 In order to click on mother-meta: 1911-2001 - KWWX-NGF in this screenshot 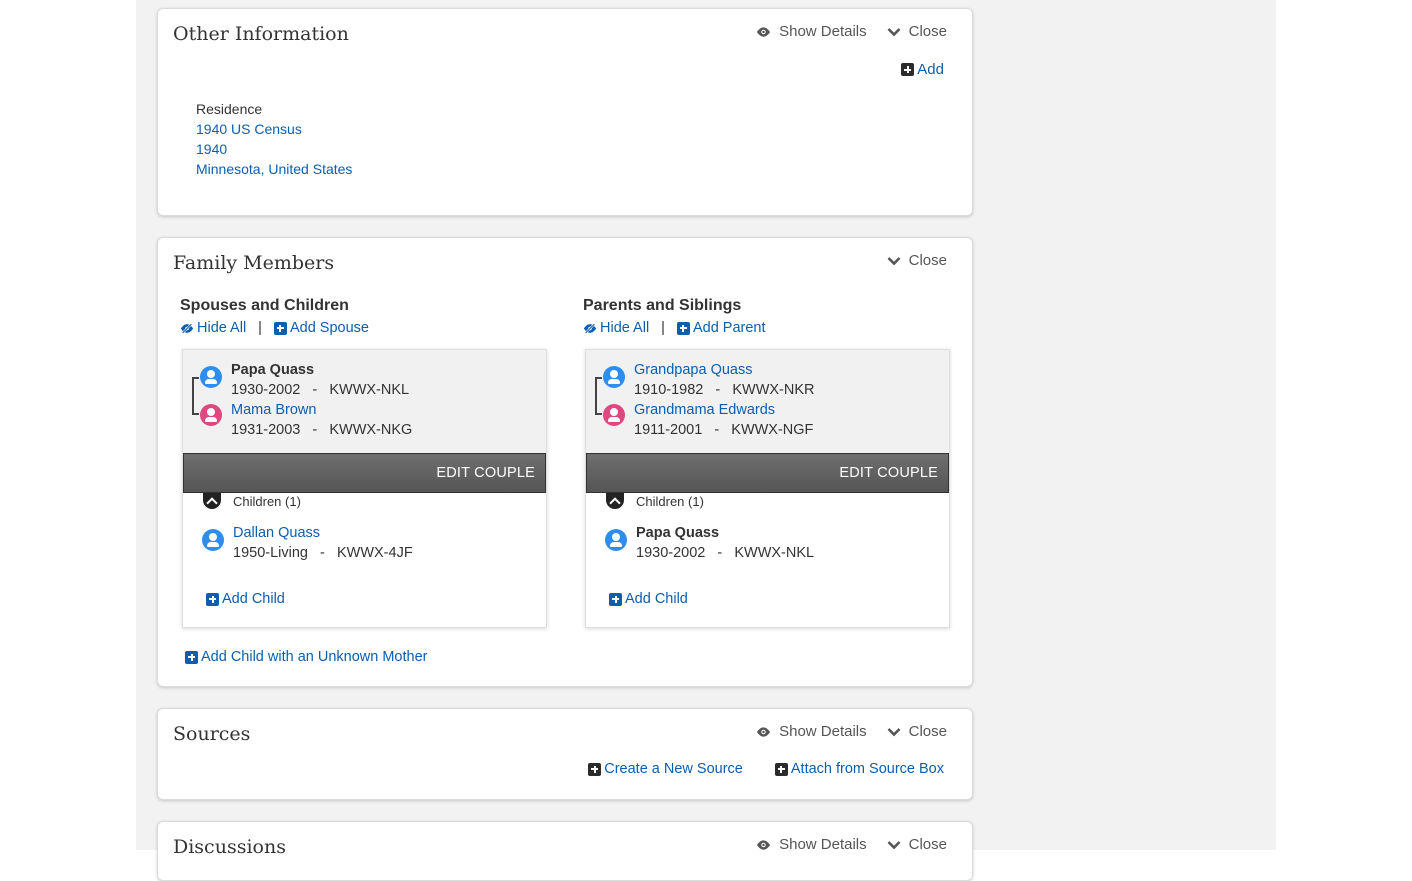, I will do `click(724, 430)`.